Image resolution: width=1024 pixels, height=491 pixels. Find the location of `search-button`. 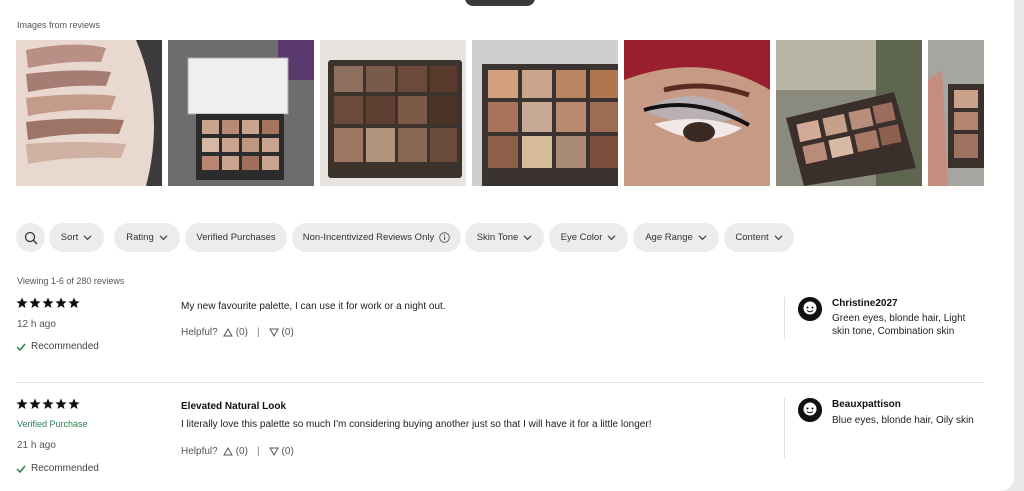

search-button is located at coordinates (30, 237).